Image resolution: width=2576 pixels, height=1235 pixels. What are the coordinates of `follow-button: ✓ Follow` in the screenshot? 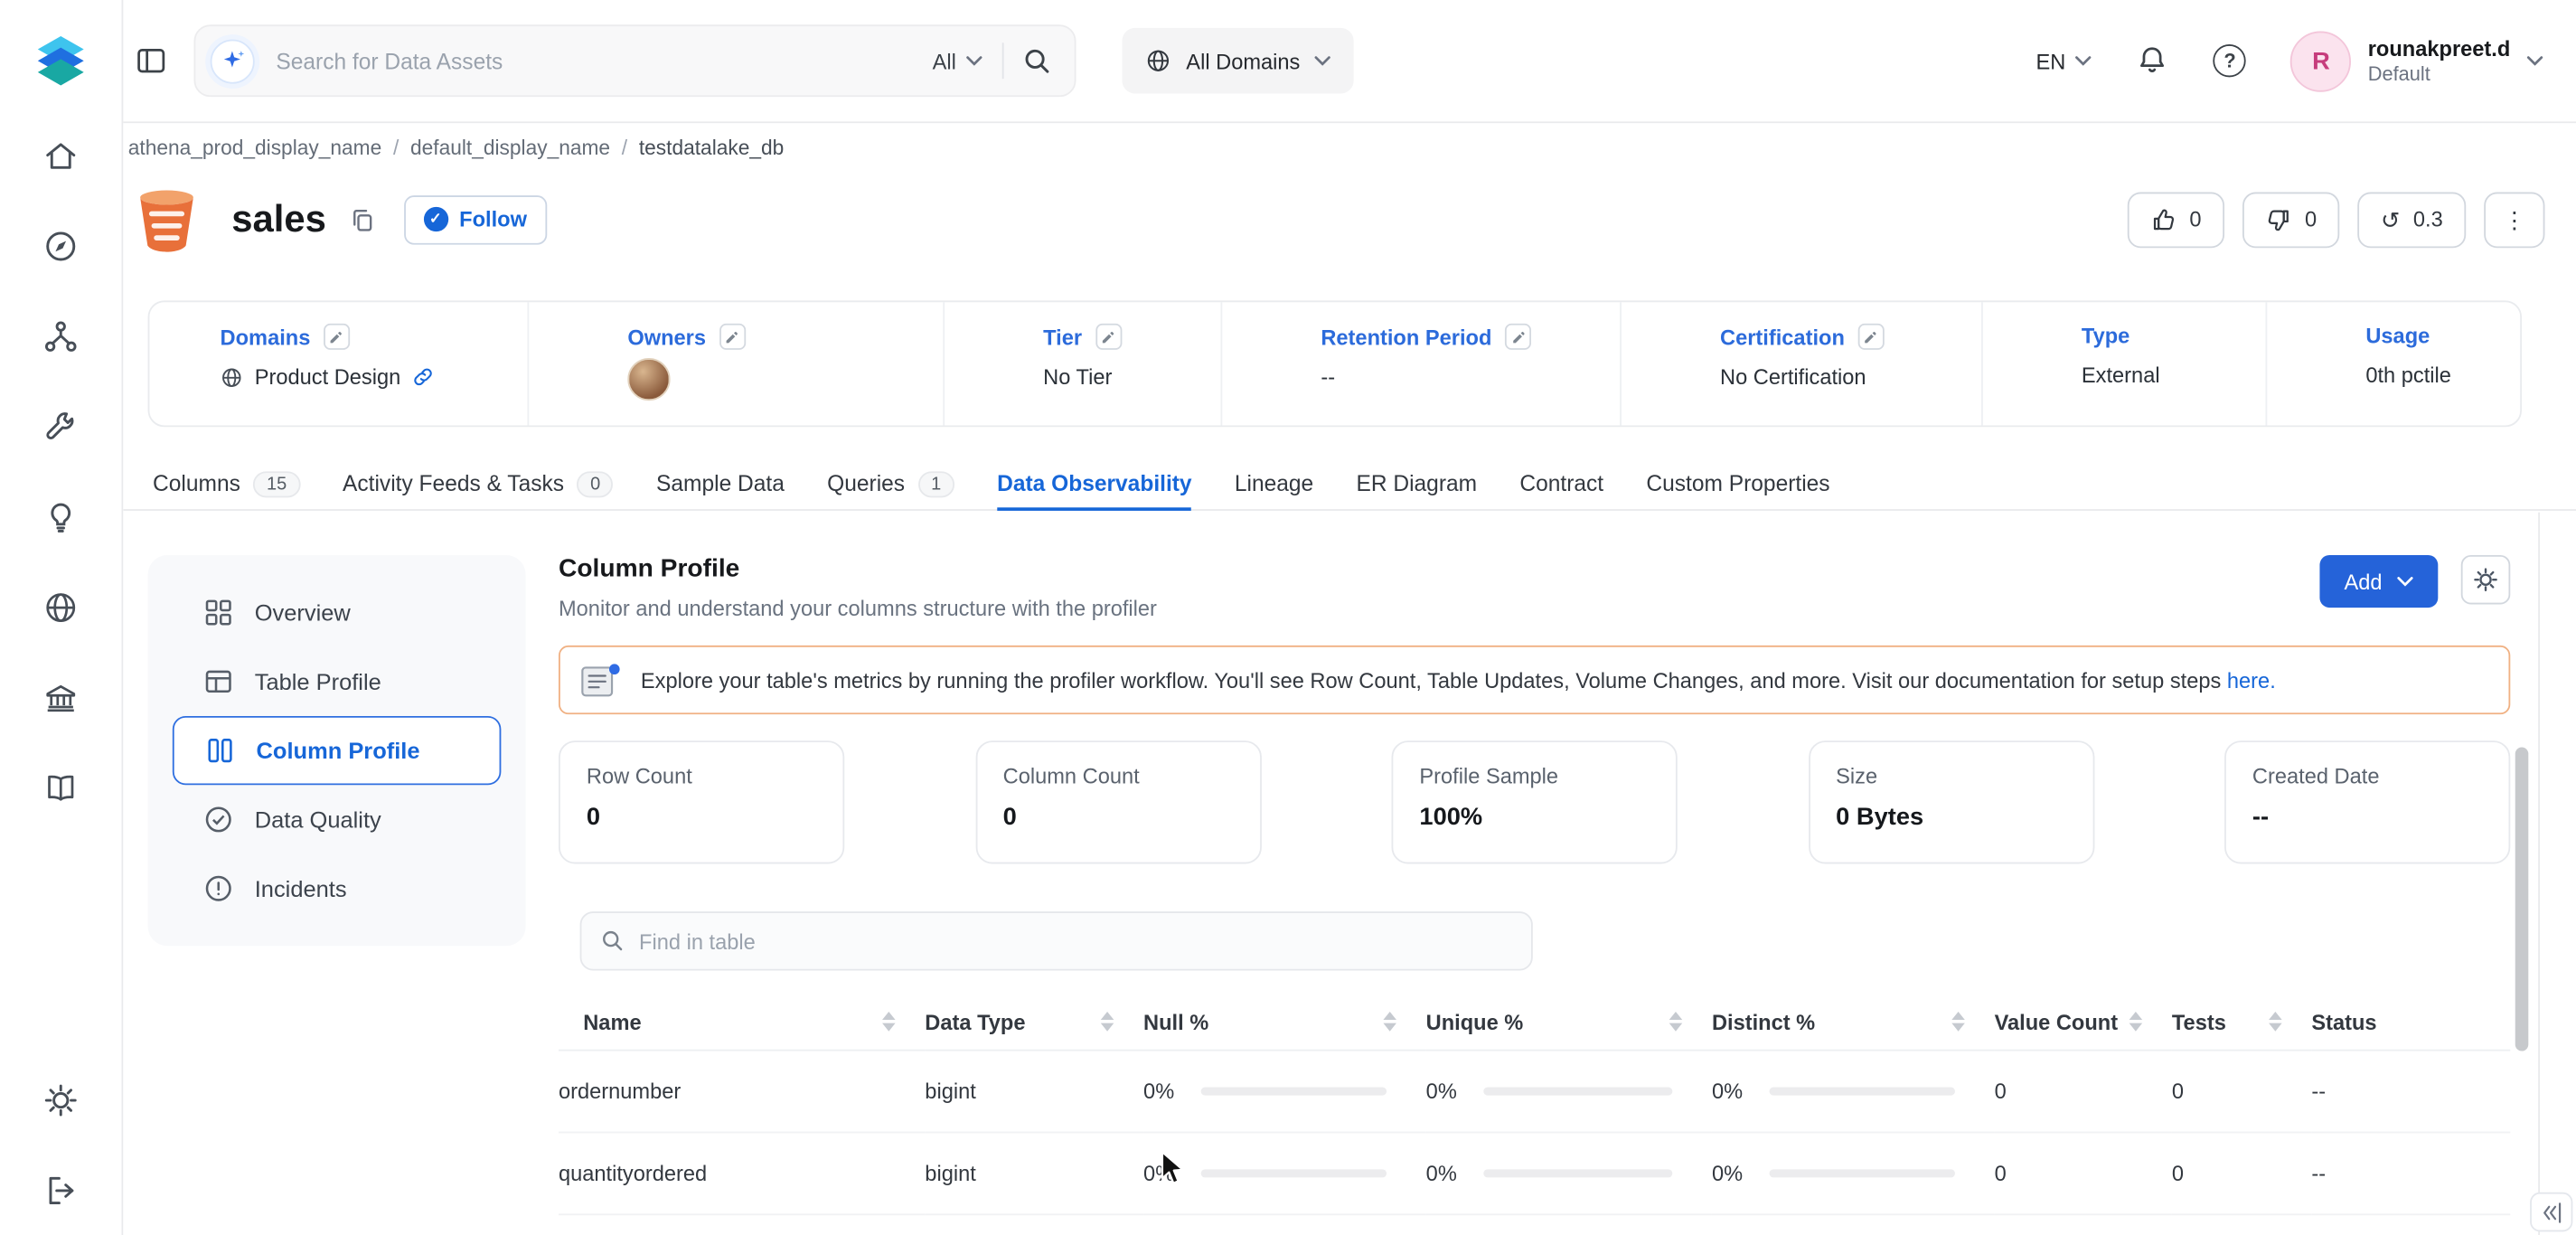 It's located at (475, 219).